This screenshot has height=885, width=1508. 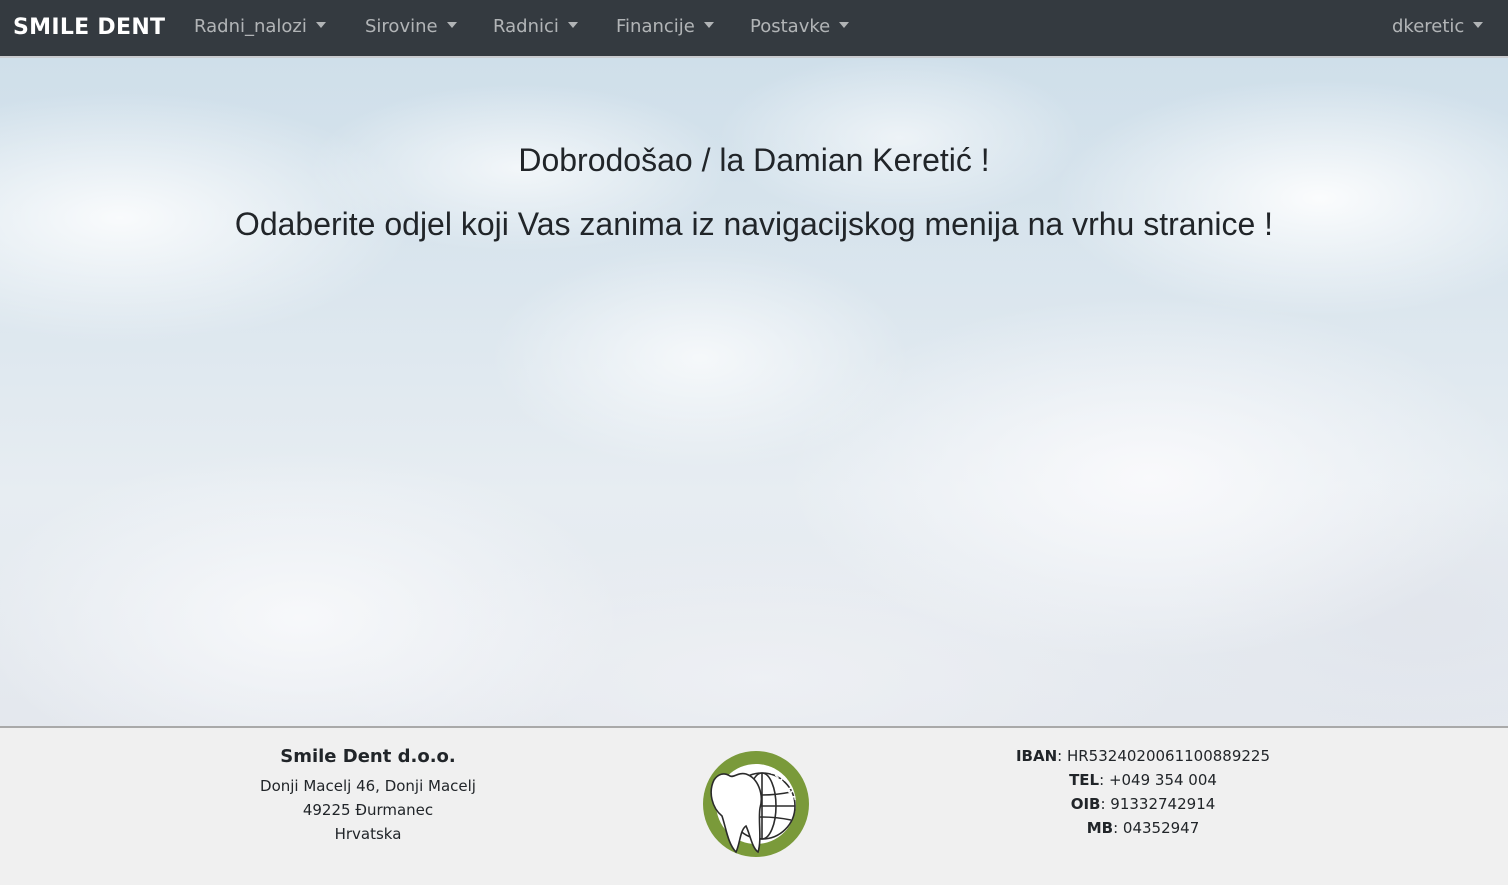 I want to click on address-line: 49225 Đurmanec, so click(x=368, y=810).